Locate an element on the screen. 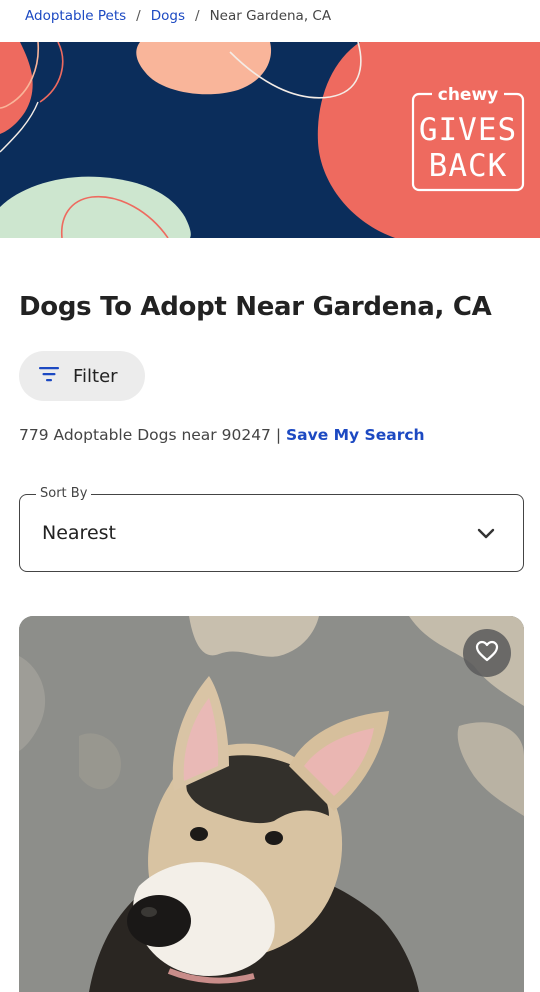 The image size is (540, 992). results-count-text: 779 Adoptable Dogs near 90247 | is located at coordinates (150, 435).